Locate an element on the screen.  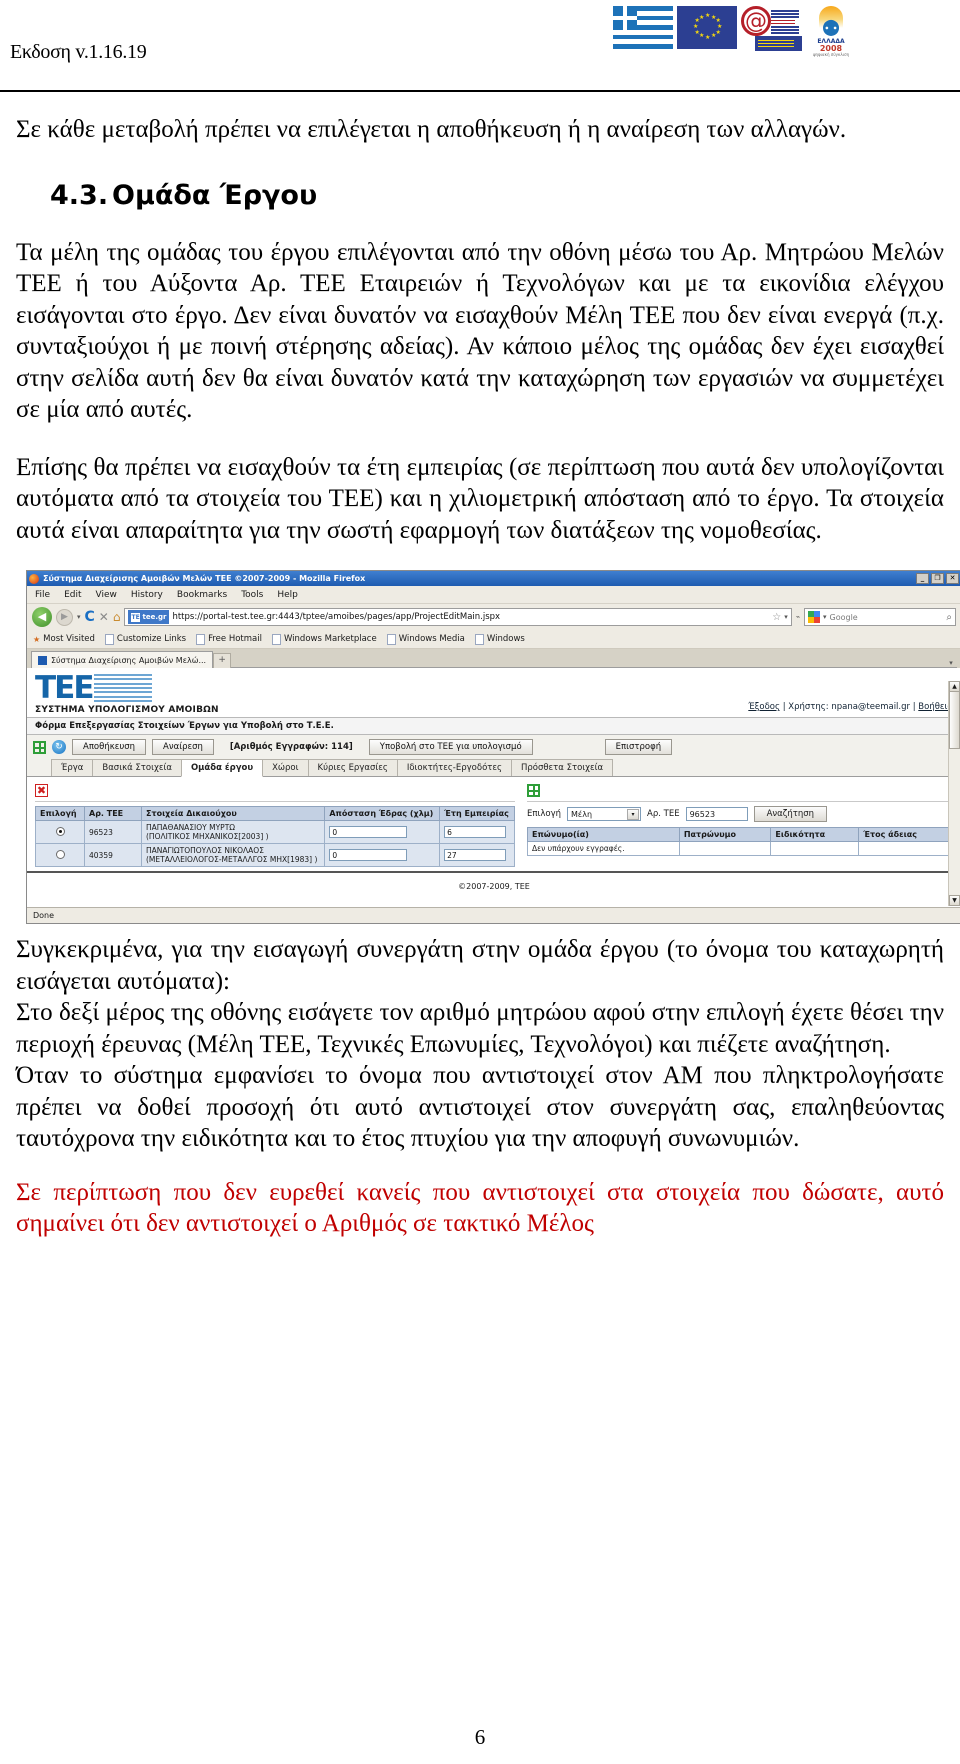
tab-erga: Έργα is located at coordinates (72, 767).